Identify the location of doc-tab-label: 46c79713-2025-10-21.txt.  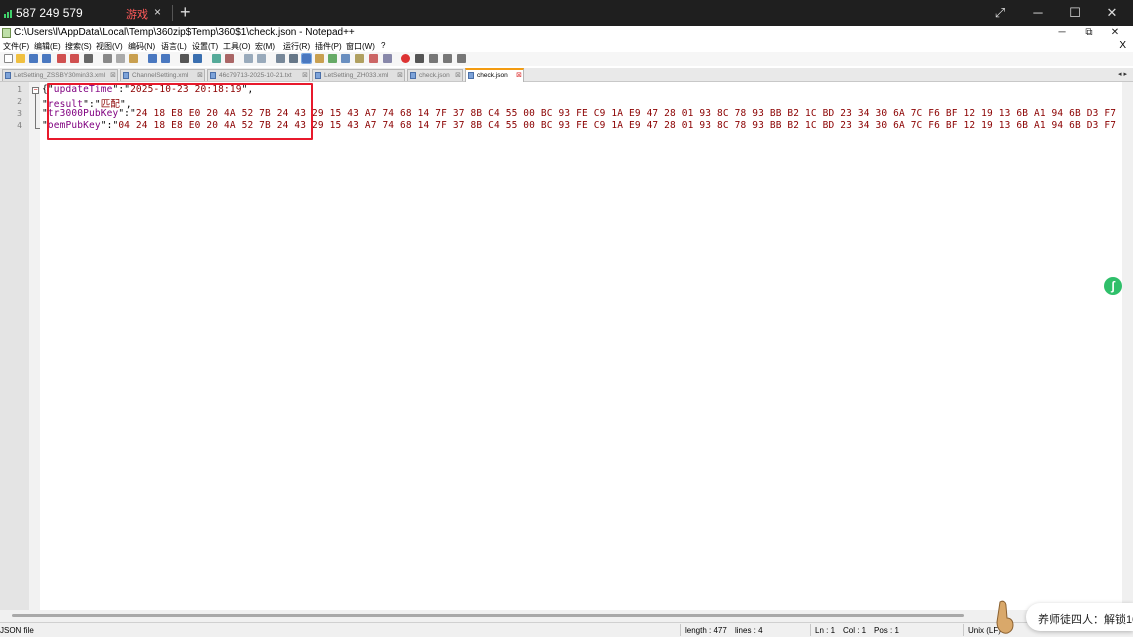
(255, 75).